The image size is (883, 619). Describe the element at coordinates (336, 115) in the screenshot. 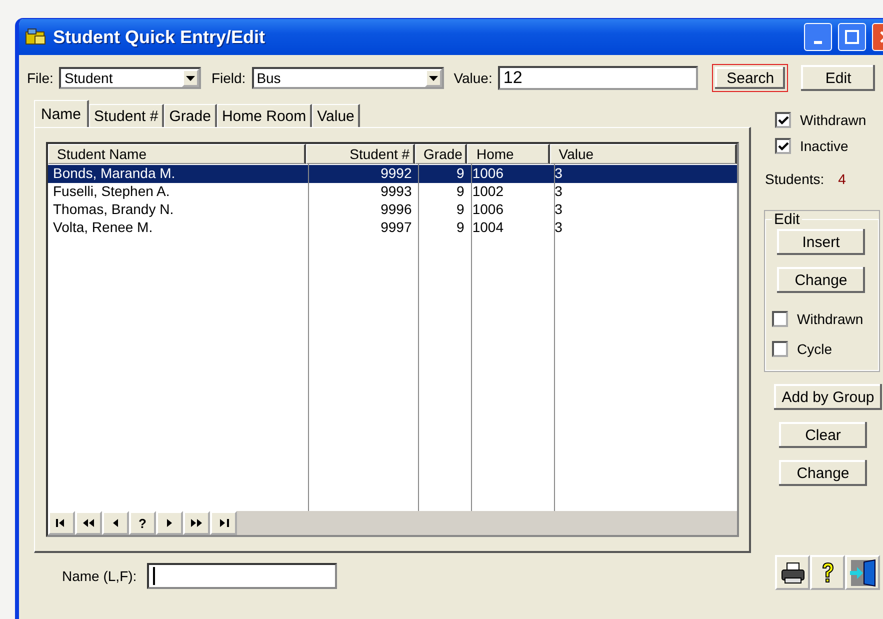

I see `tab: Value` at that location.